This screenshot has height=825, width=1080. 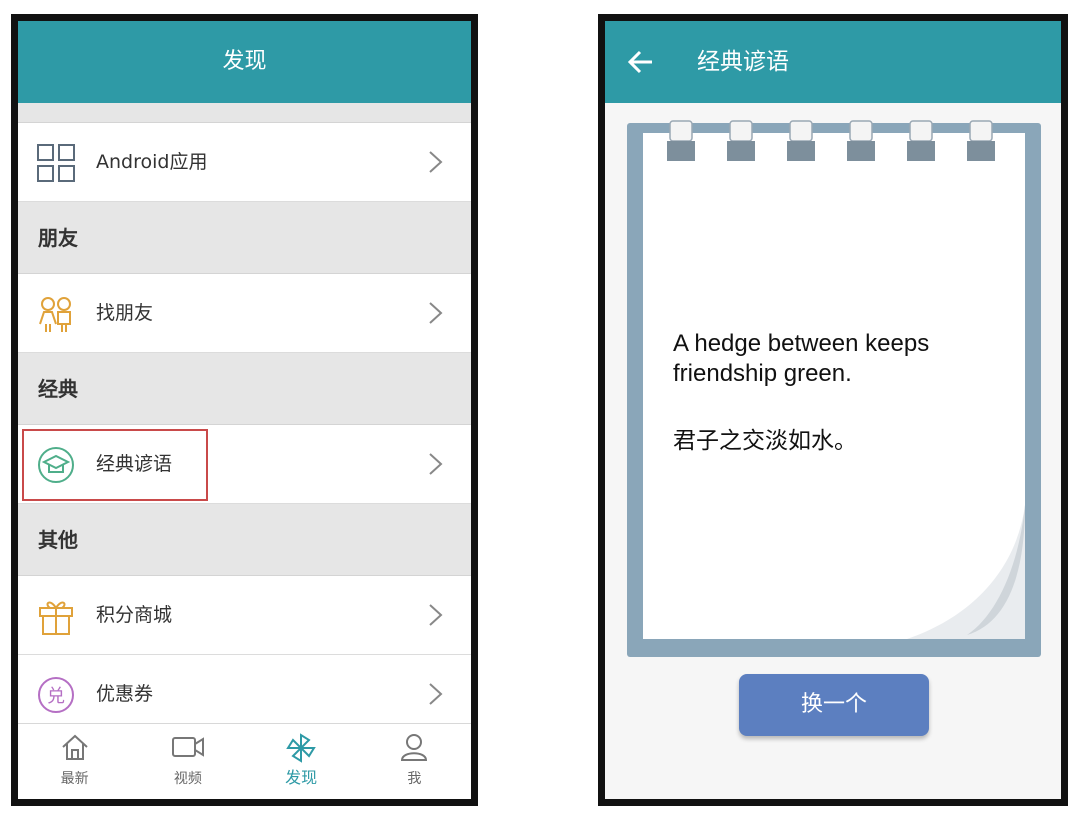 What do you see at coordinates (244, 389) in the screenshot?
I see `section-header-classic: 经典` at bounding box center [244, 389].